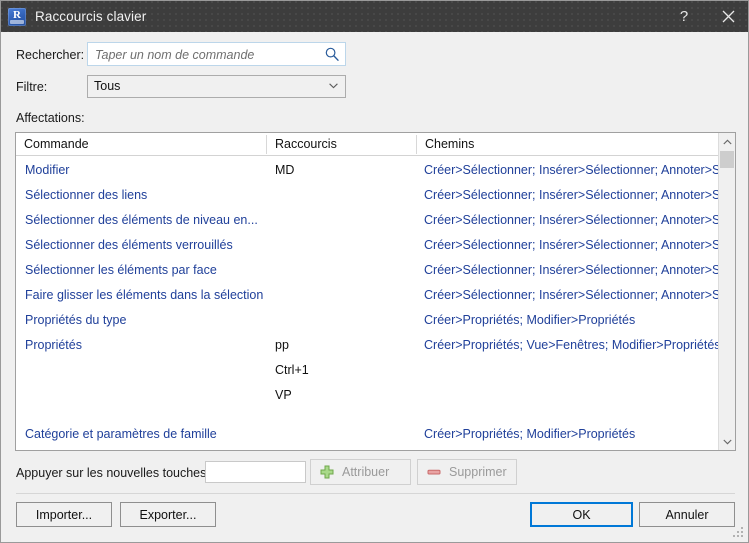 The width and height of the screenshot is (749, 543). What do you see at coordinates (739, 533) in the screenshot?
I see `resize-grip` at bounding box center [739, 533].